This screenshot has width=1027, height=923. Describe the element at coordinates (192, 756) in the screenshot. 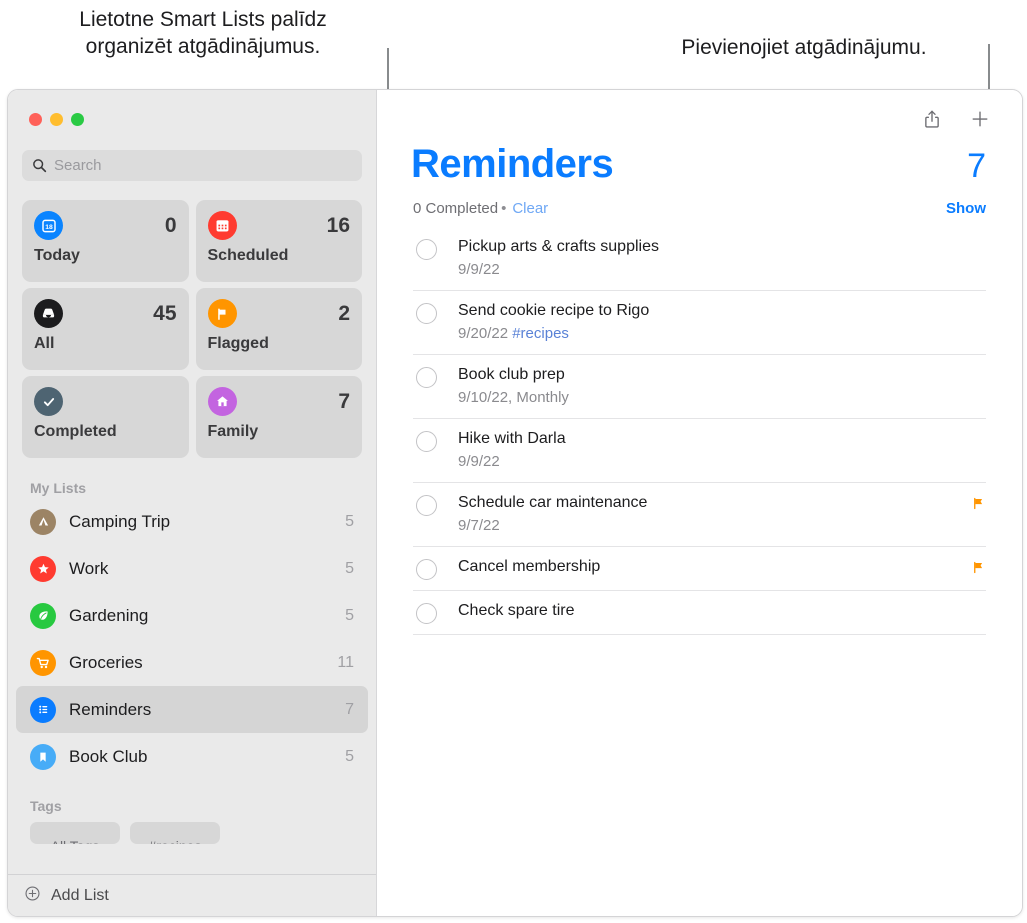

I see `sidebar-item-book-club: Book Club 5` at that location.